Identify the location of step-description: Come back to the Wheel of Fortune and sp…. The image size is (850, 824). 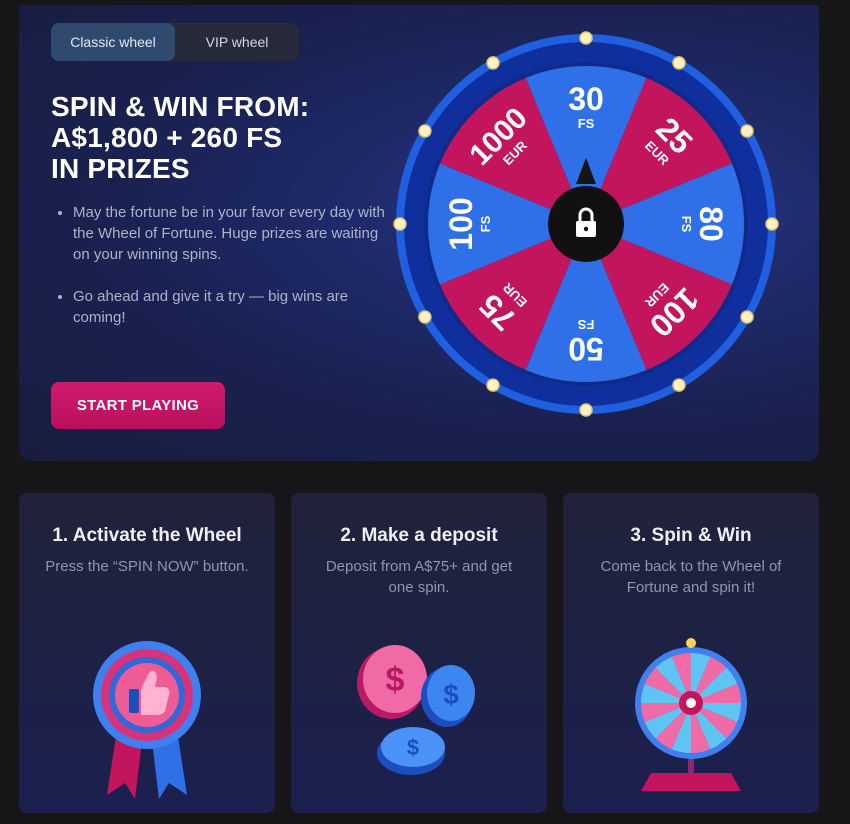
(691, 577).